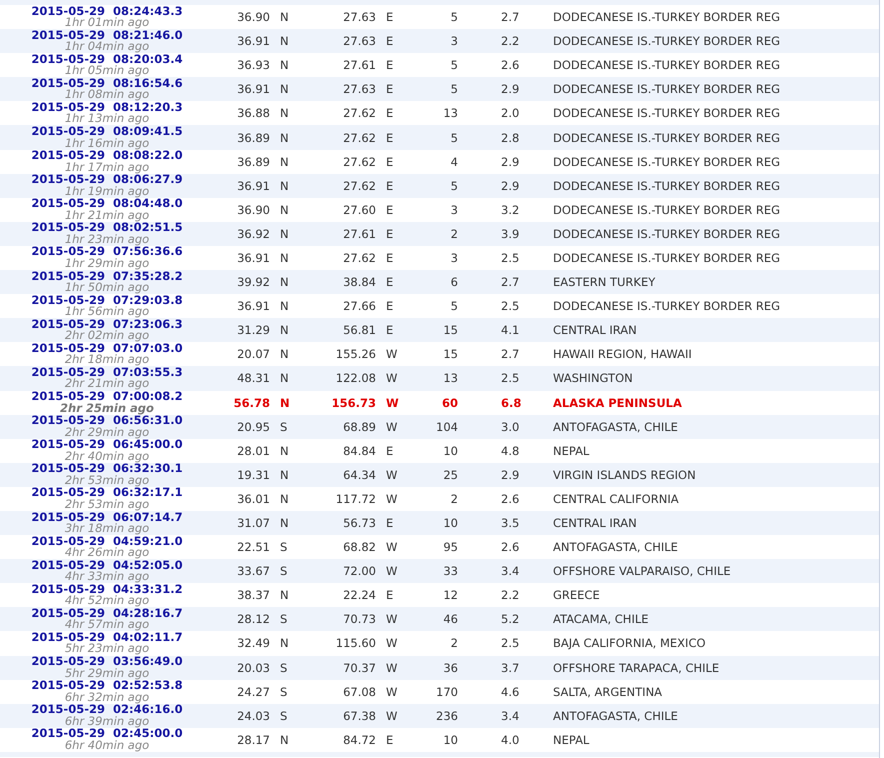  I want to click on longitude-cell-text: 122.08, so click(355, 378).